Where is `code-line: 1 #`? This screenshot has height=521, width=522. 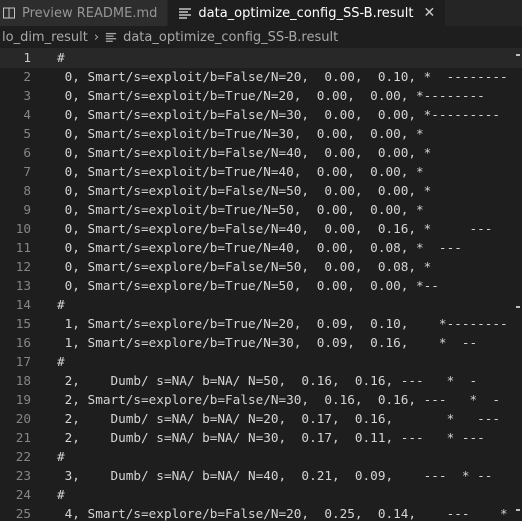 code-line: 1 # is located at coordinates (261, 58).